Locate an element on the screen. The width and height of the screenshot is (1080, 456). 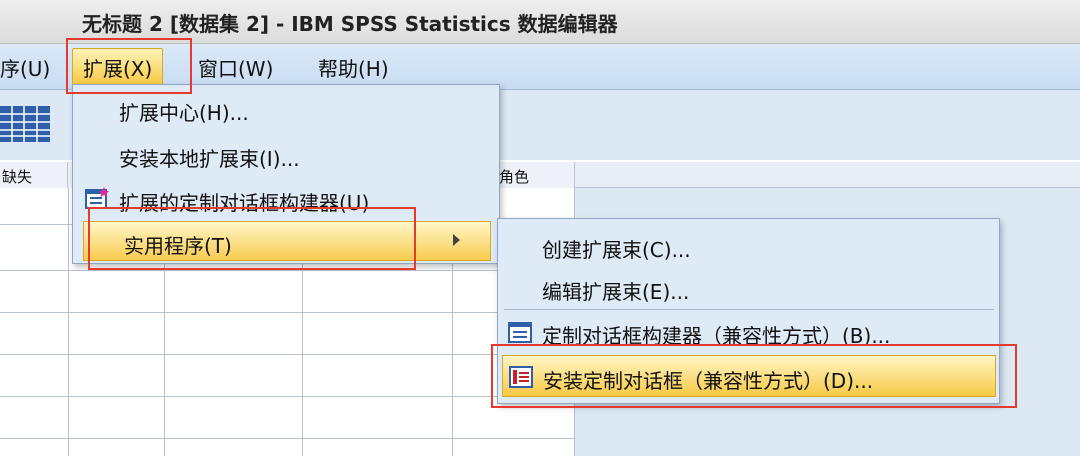
menu-help: 帮助(H) is located at coordinates (353, 67).